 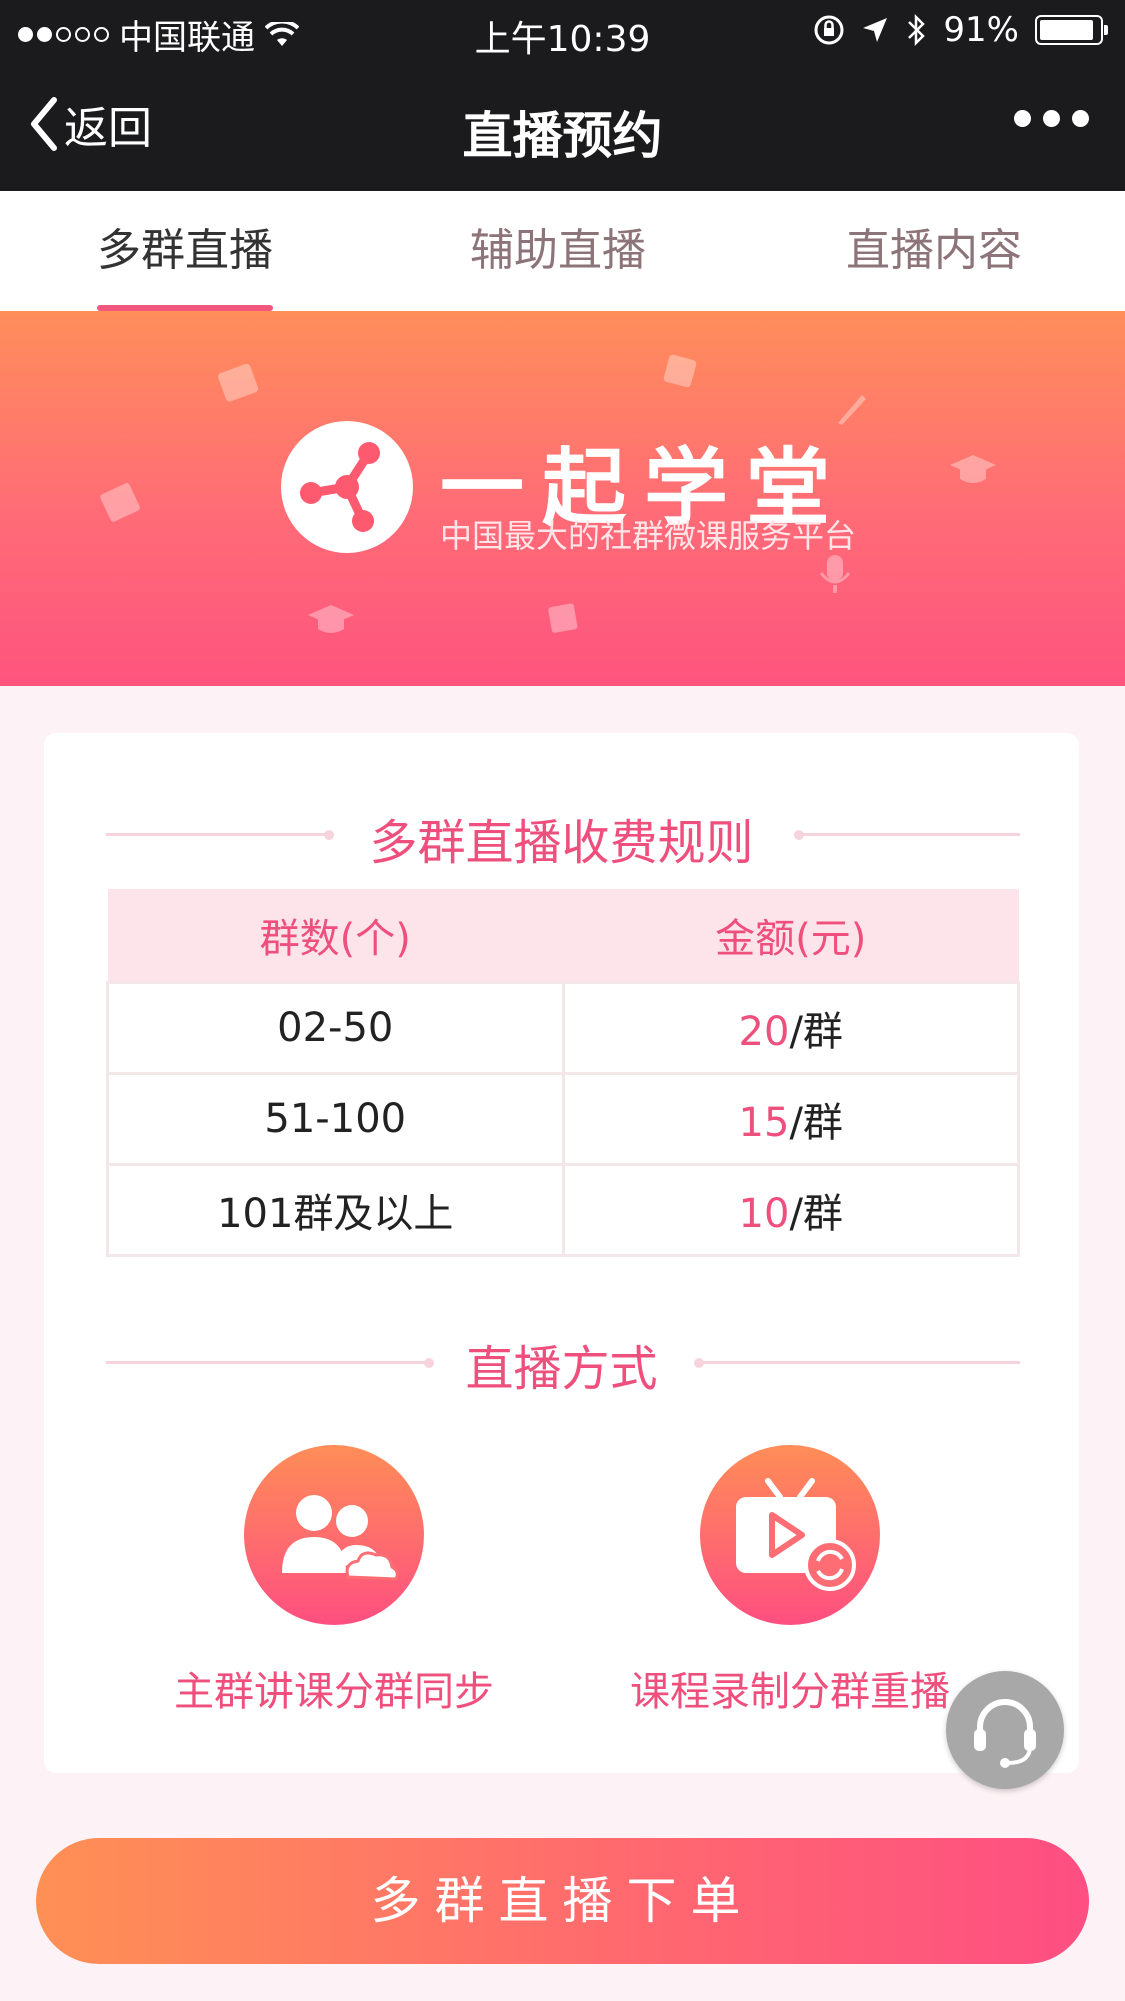 I want to click on battery-percent: 91%, so click(x=981, y=30).